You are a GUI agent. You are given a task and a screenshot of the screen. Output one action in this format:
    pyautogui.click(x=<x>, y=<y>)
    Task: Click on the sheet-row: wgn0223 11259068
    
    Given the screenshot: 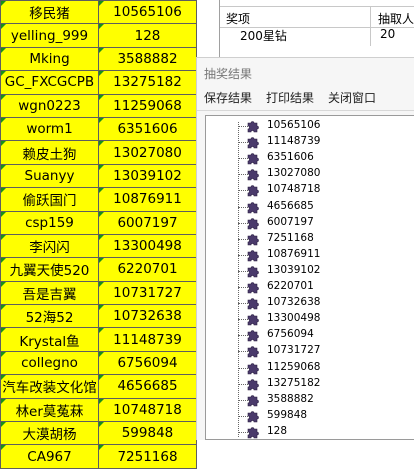 What is the action you would take?
    pyautogui.click(x=98, y=105)
    